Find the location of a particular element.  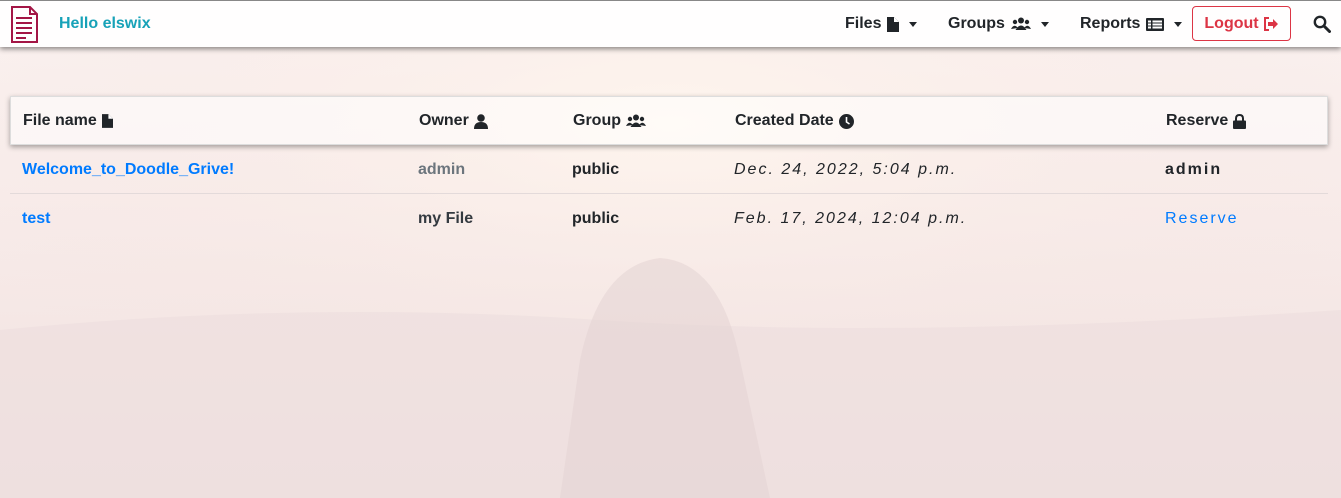

header-owner: Owner is located at coordinates (453, 121).